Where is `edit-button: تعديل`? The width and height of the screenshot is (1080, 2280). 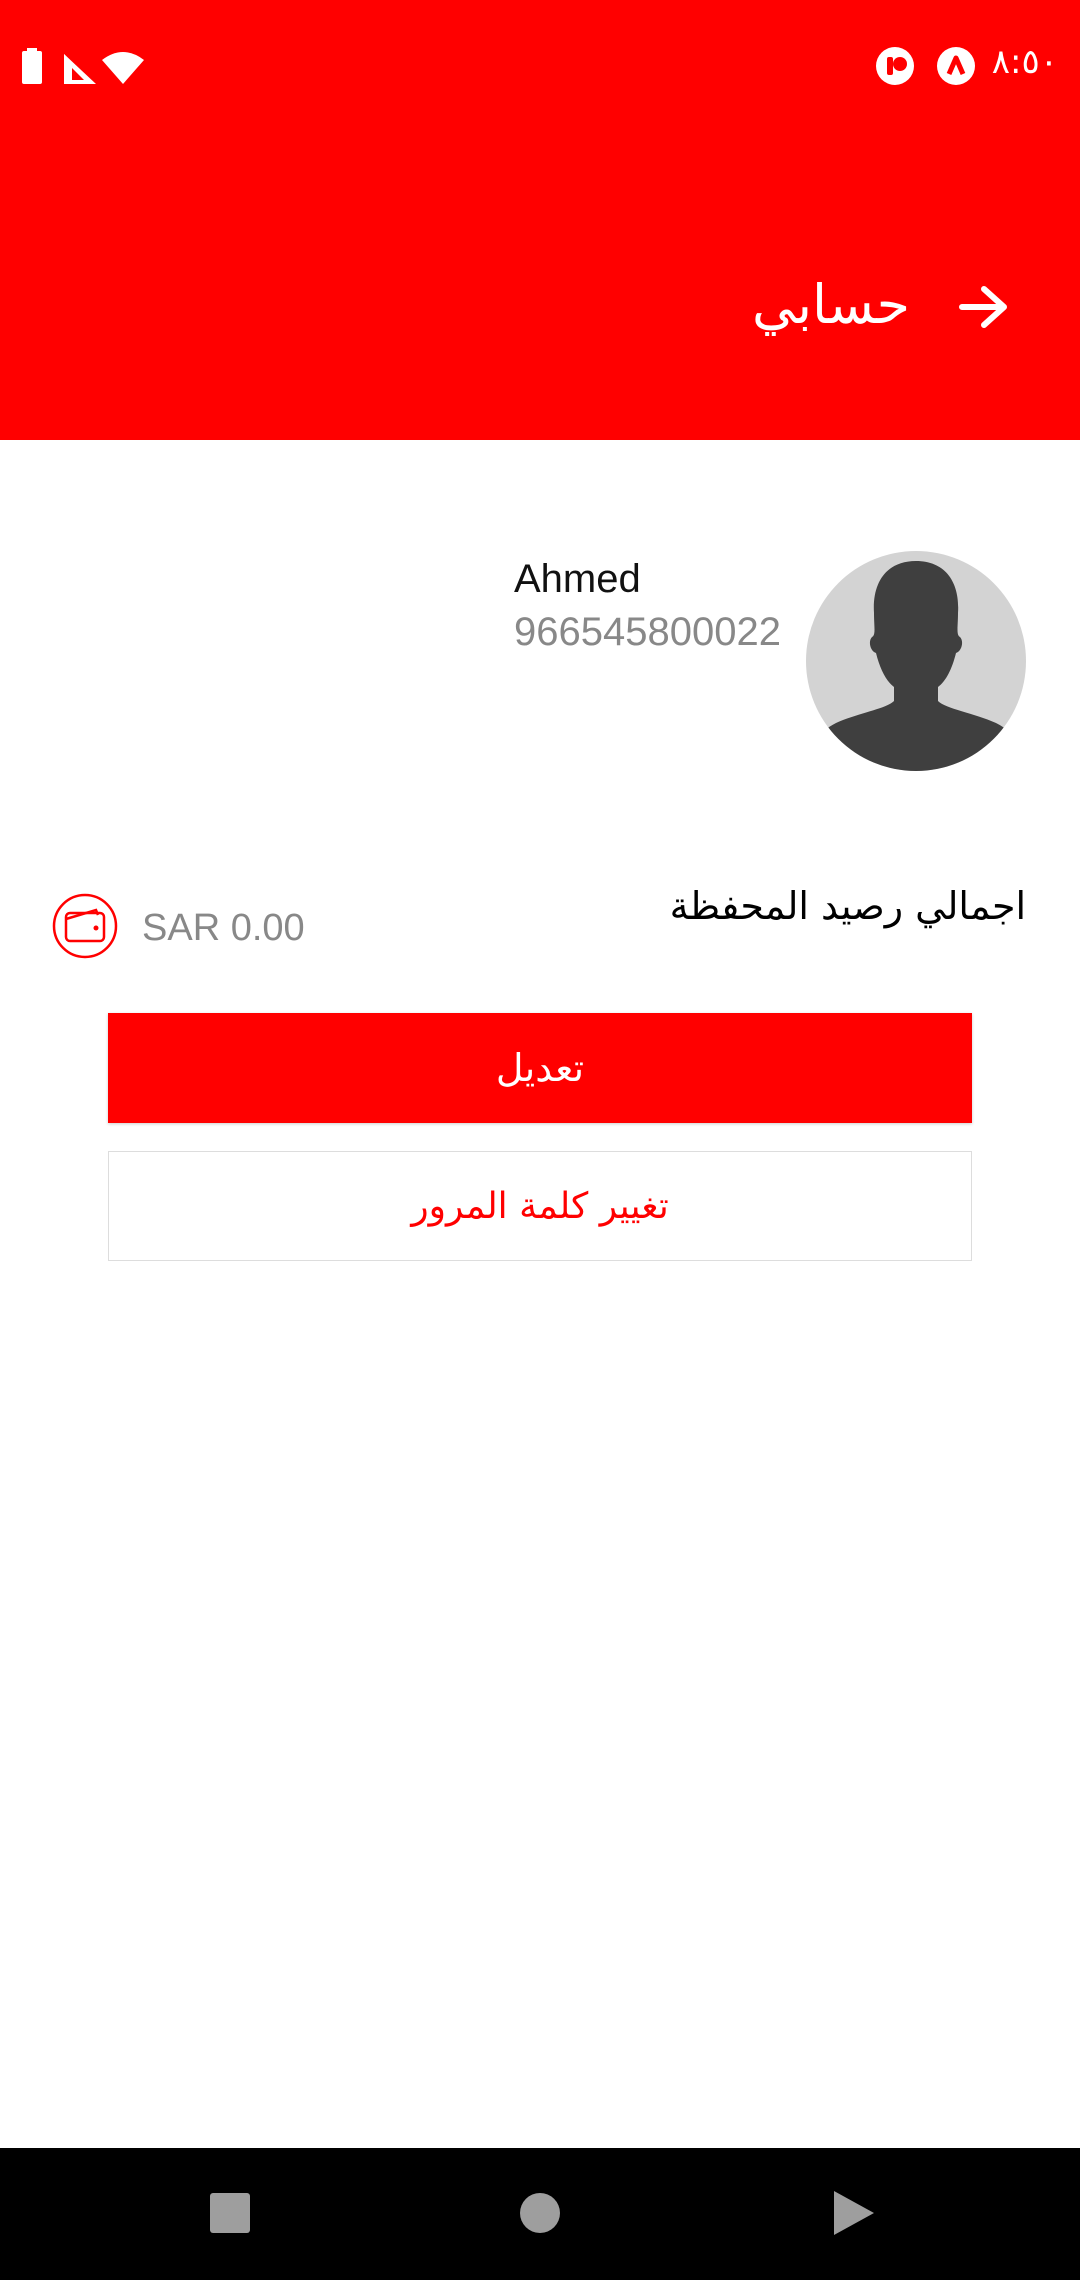
edit-button: تعديل is located at coordinates (540, 1068).